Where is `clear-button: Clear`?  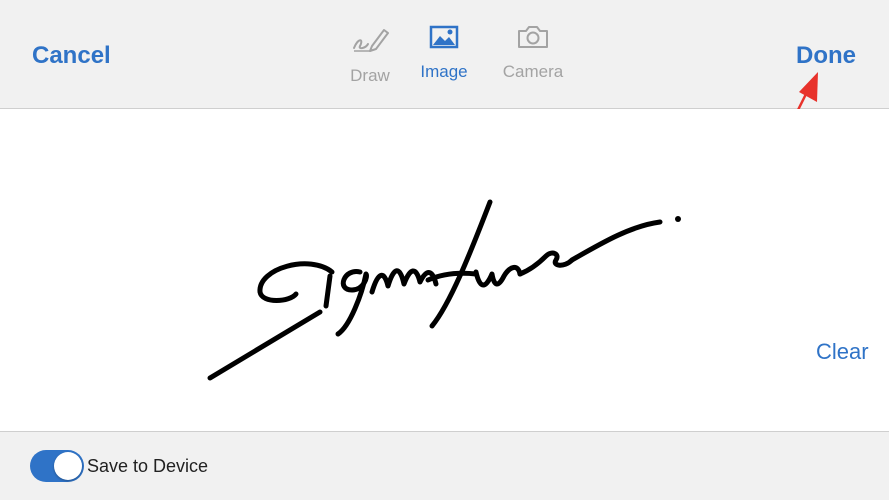 clear-button: Clear is located at coordinates (842, 352).